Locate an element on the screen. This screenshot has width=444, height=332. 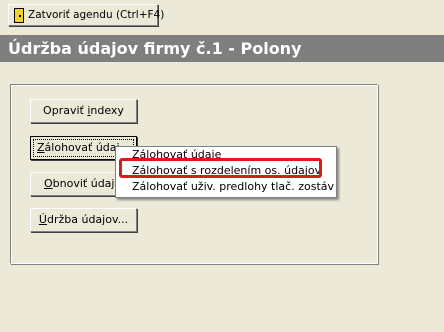
close-agenda-label: Zatvoriť agendu (Ctrl+F4) is located at coordinates (96, 15).